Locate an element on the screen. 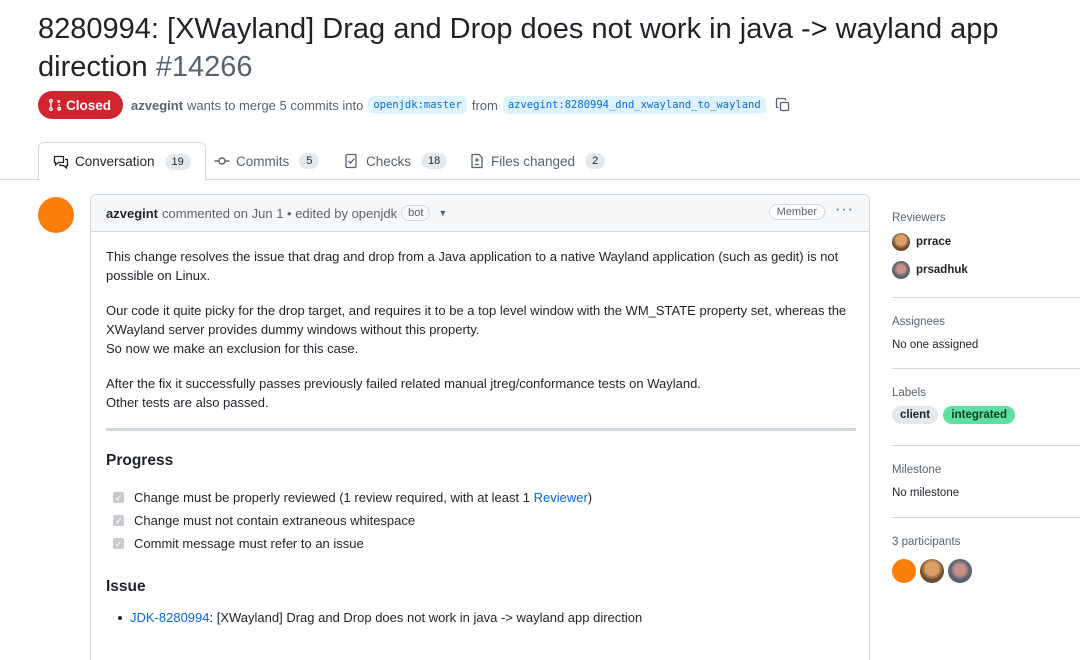  bot-badge: bot is located at coordinates (416, 213).